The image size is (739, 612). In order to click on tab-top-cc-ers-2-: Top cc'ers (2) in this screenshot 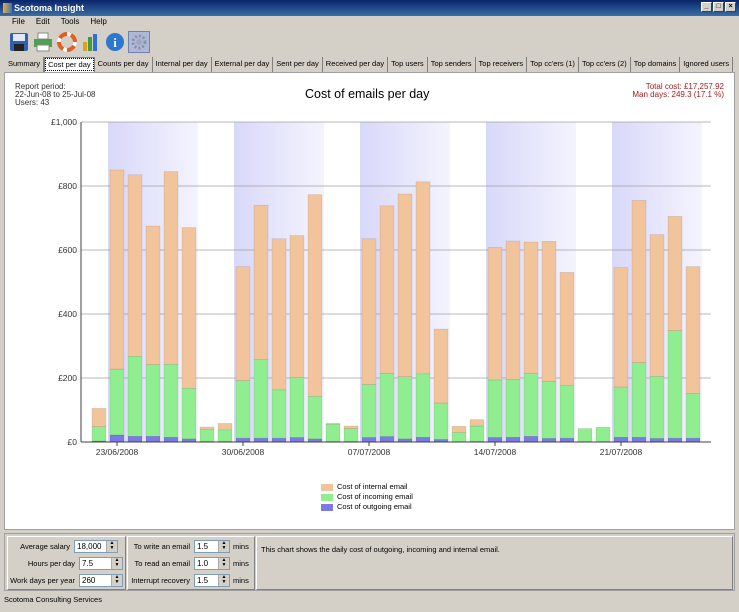, I will do `click(604, 64)`.